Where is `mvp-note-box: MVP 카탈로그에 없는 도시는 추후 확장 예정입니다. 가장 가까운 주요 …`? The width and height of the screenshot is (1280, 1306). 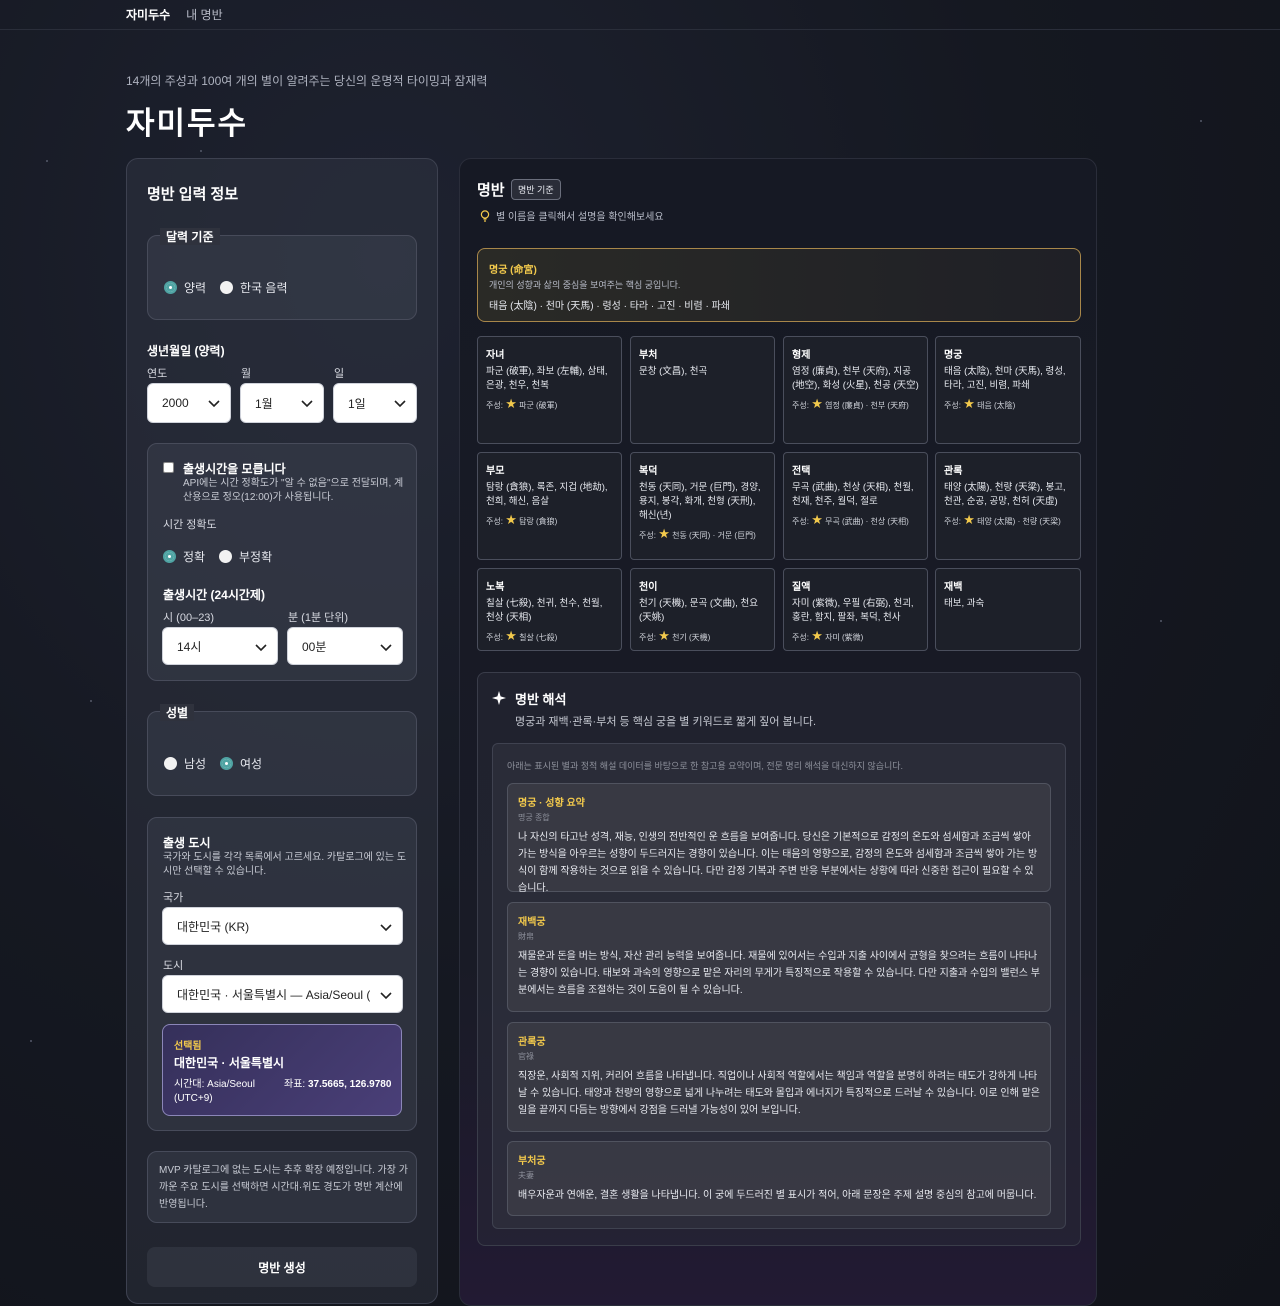
mvp-note-box: MVP 카탈로그에 없는 도시는 추후 확장 예정입니다. 가장 가까운 주요 … is located at coordinates (282, 1187).